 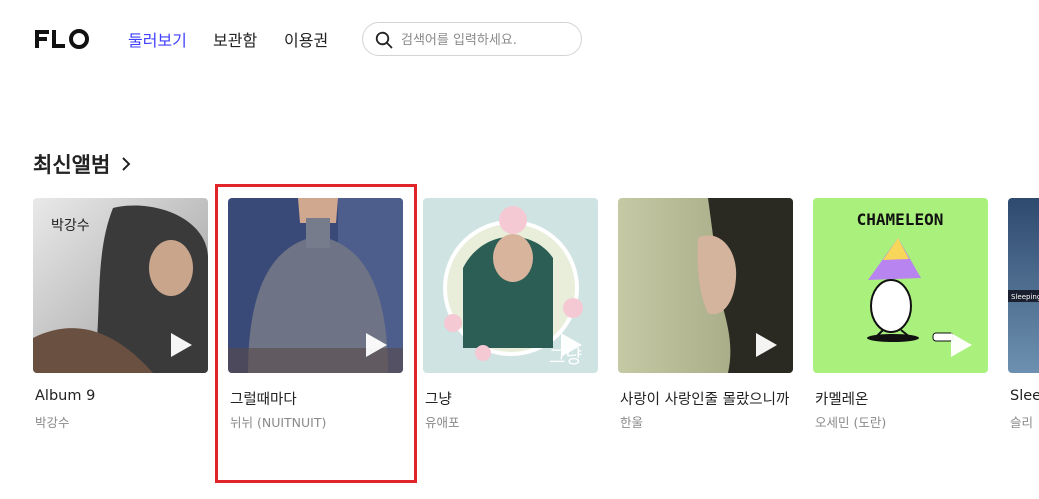 What do you see at coordinates (850, 421) in the screenshot?
I see `album-artist: 오세민 (도란)` at bounding box center [850, 421].